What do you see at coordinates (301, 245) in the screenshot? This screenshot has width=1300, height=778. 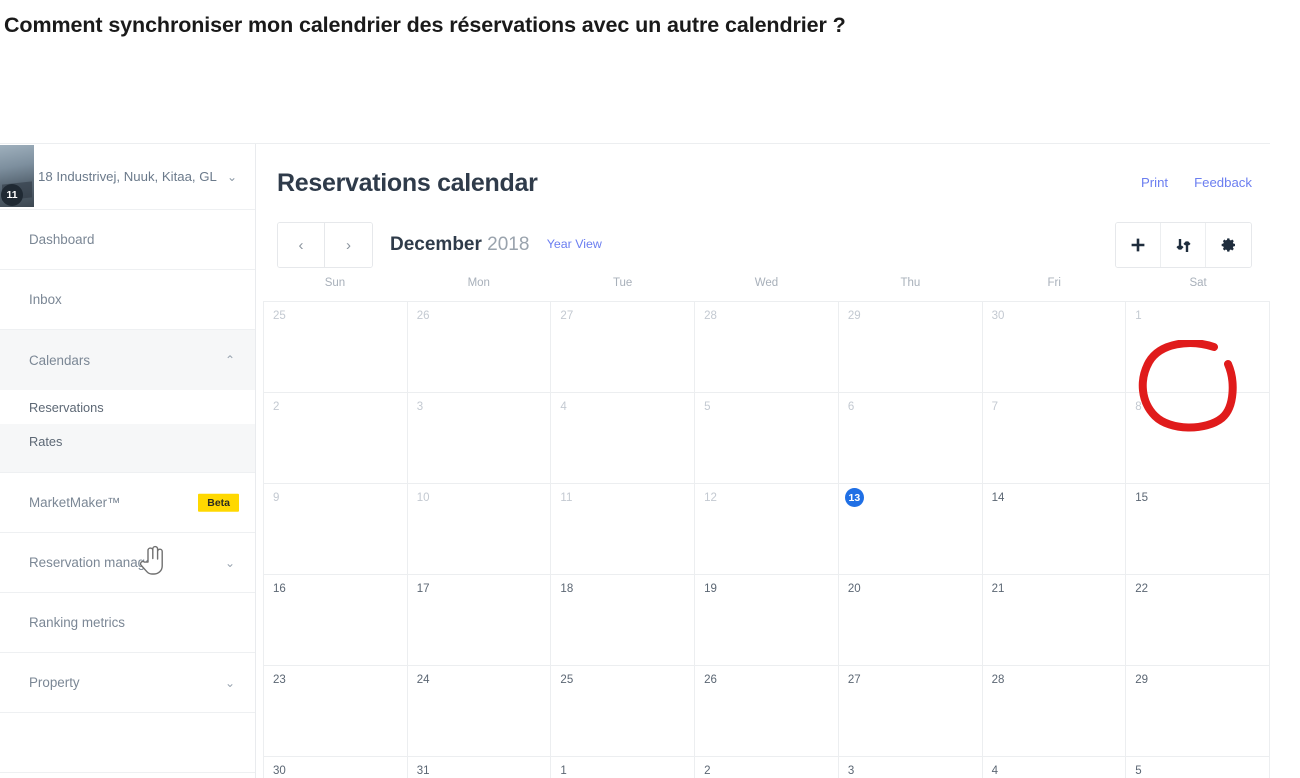 I see `prev-month-button: ‹` at bounding box center [301, 245].